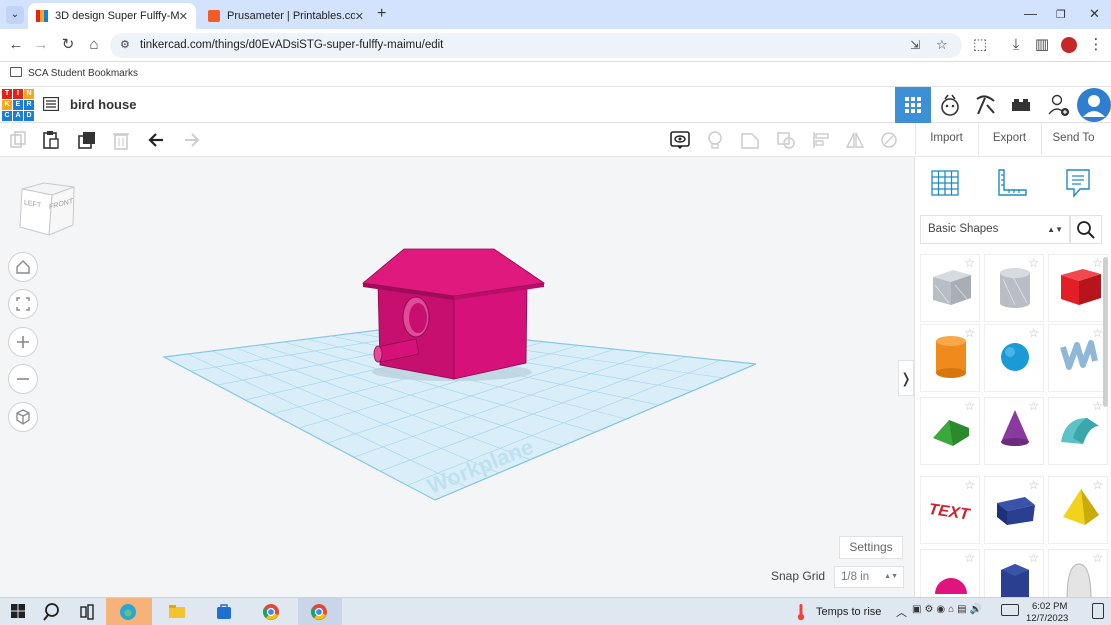 Image resolution: width=1111 pixels, height=625 pixels. Describe the element at coordinates (286, 16) in the screenshot. I see `tab-printables: Prusameter | Printables.com ✕` at that location.